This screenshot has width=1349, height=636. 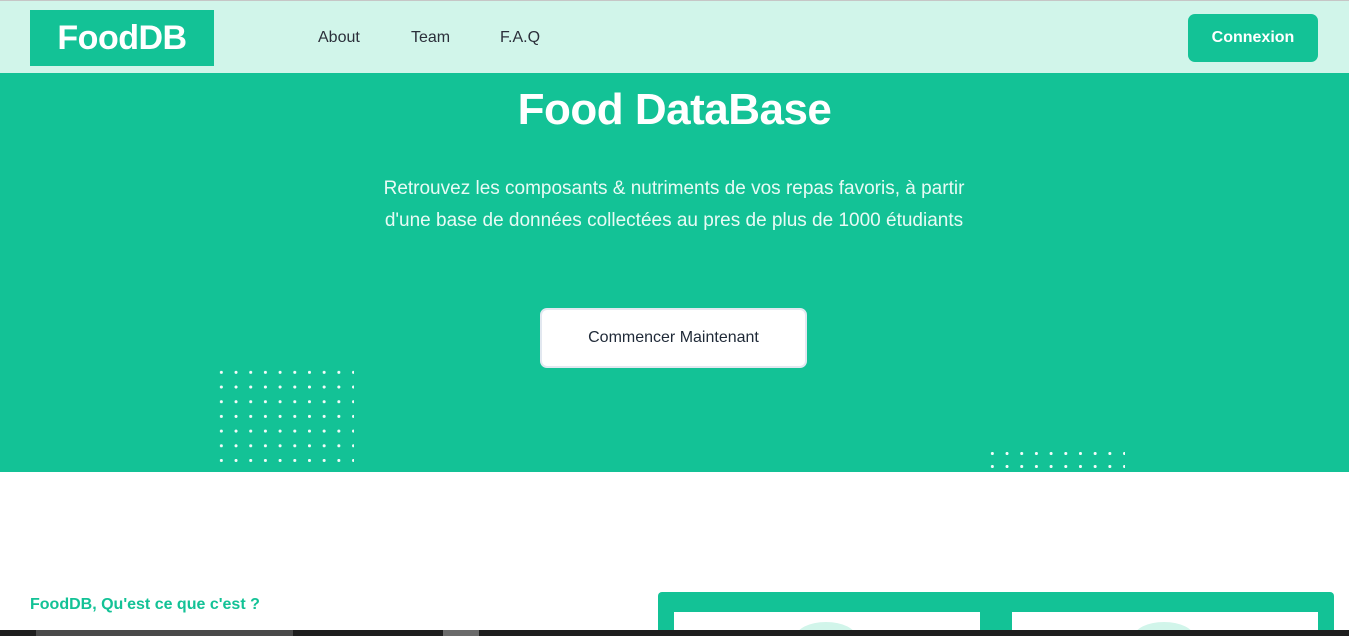 I want to click on hero-title: Food DataBase, so click(x=674, y=109).